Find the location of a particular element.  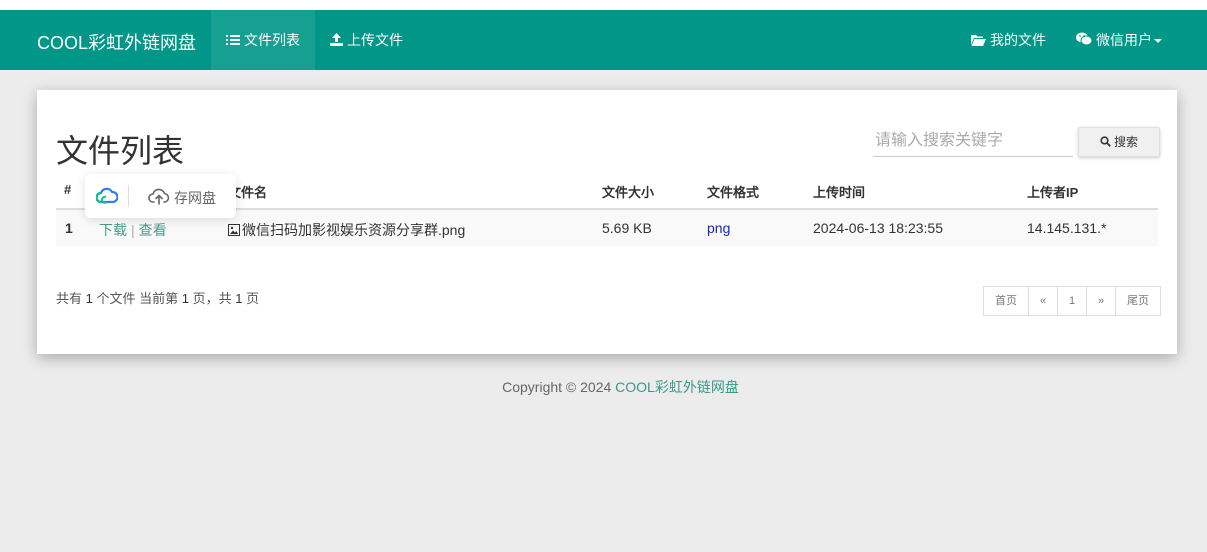

page-title: 文件列表 is located at coordinates (120, 151).